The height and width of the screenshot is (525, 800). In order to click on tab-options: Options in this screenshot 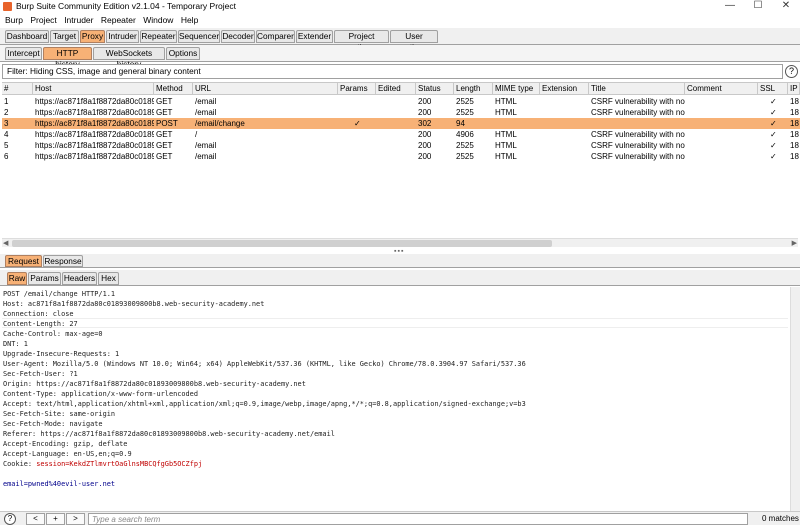, I will do `click(183, 53)`.